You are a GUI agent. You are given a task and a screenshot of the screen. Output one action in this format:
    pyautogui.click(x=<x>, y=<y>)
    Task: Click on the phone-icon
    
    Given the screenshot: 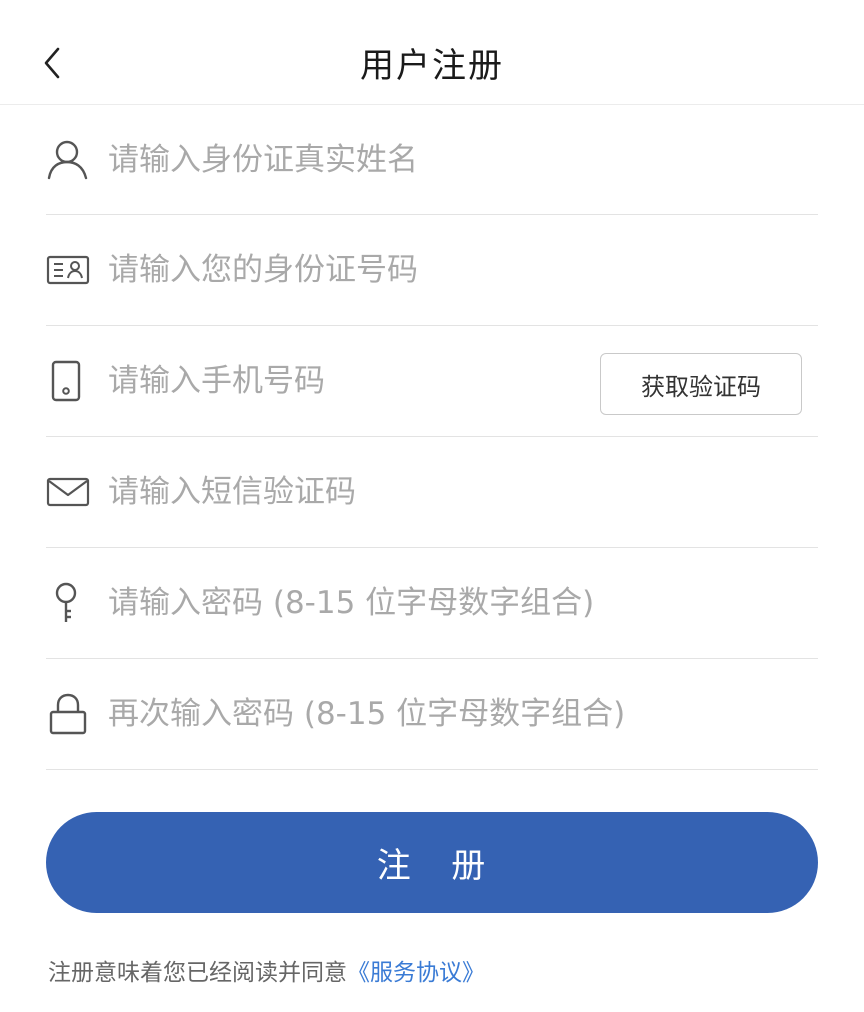 What is the action you would take?
    pyautogui.click(x=69, y=381)
    